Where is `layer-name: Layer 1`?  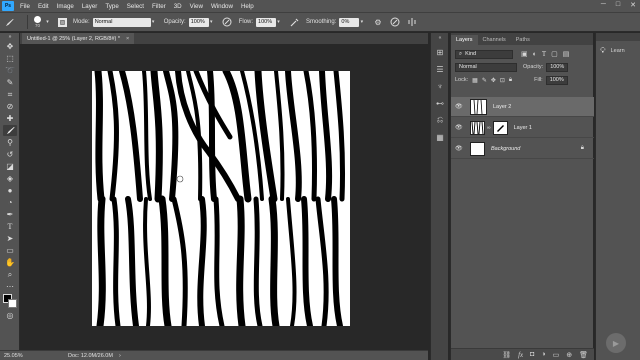
layer-name: Layer 1 is located at coordinates (523, 128).